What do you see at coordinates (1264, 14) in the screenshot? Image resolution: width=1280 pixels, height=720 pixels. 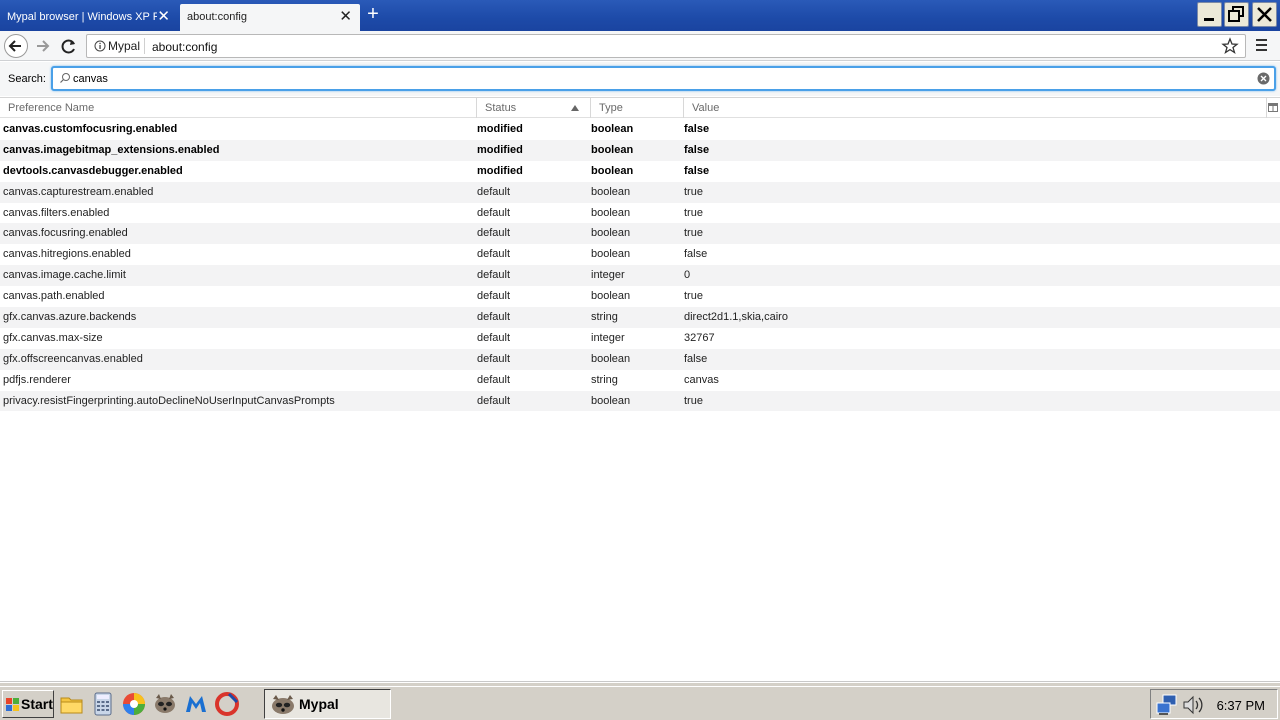 I see `close-window-button` at bounding box center [1264, 14].